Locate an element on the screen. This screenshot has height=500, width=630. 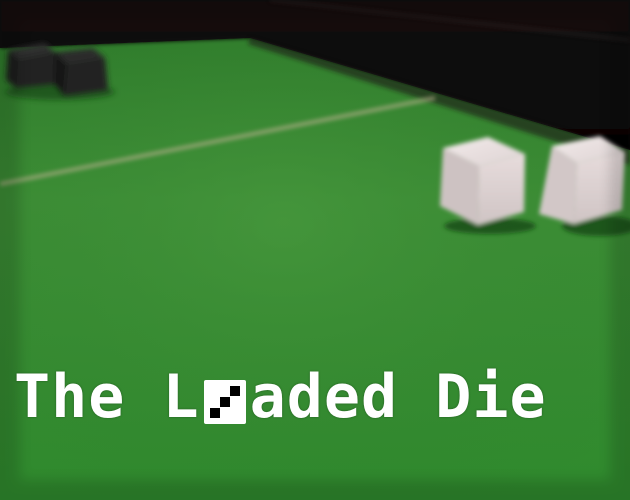
game-title: The L aded Die is located at coordinates (280, 397).